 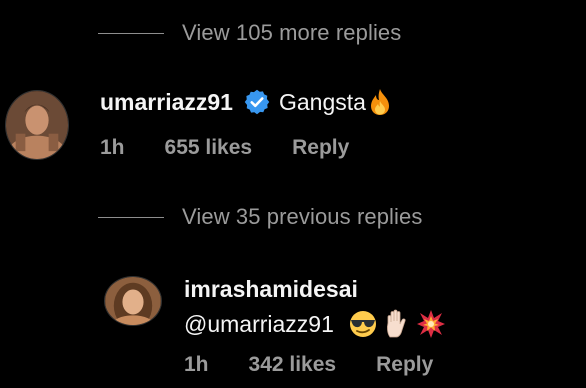 I want to click on comment-imrashamidesai: @umarriazz91, so click(x=315, y=324).